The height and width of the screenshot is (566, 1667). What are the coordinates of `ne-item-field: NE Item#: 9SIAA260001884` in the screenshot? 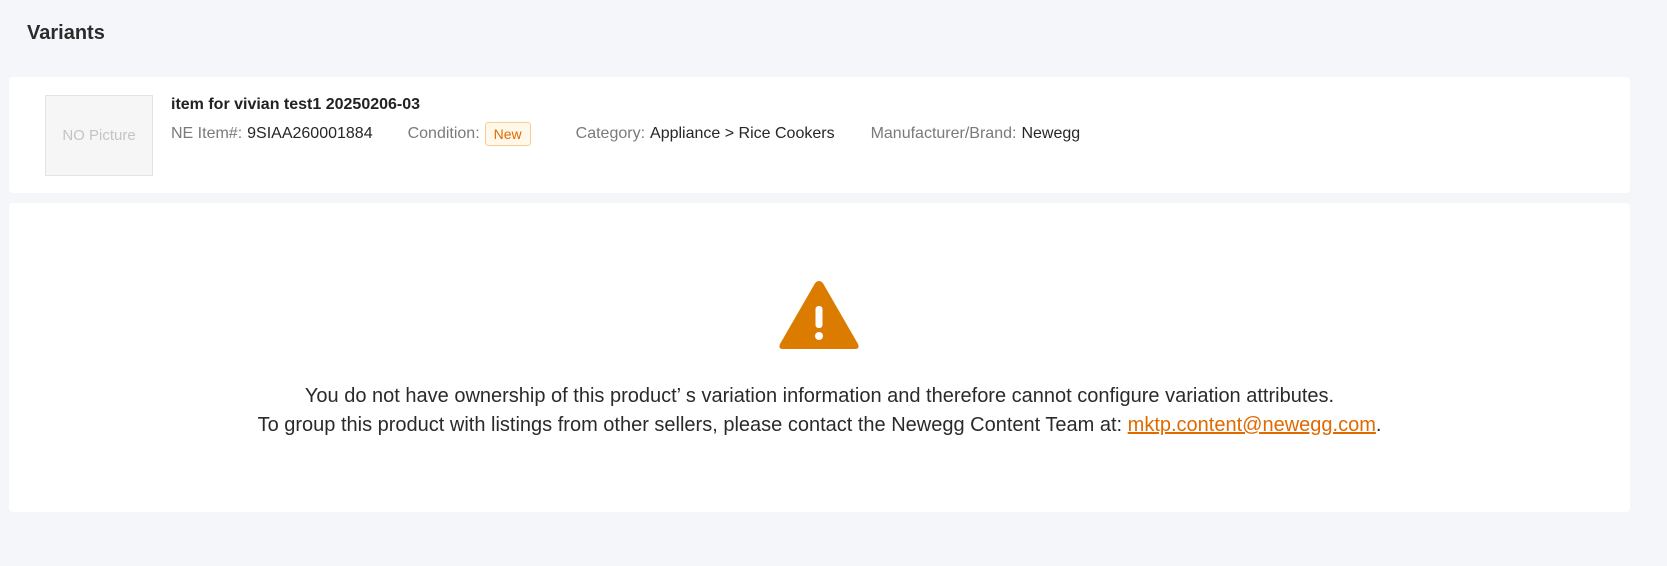 It's located at (272, 134).